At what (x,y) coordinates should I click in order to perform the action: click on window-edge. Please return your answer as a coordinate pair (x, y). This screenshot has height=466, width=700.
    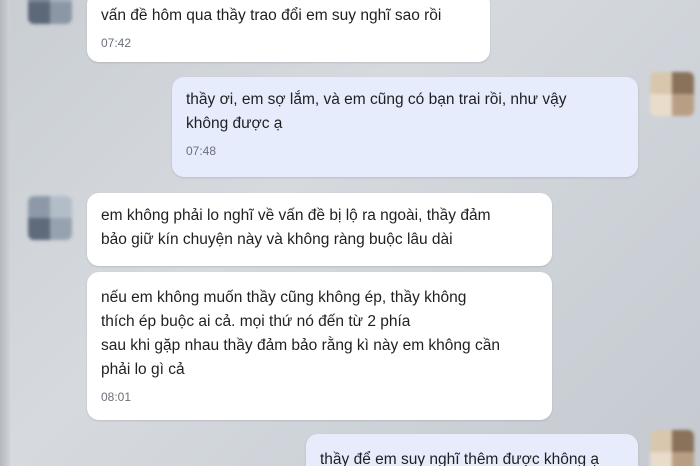
    Looking at the image, I should click on (5, 233).